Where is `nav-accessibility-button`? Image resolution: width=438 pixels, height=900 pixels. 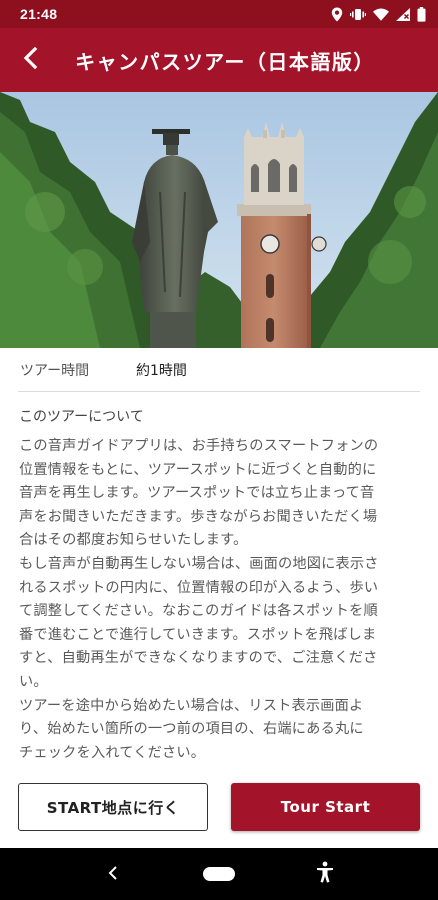 nav-accessibility-button is located at coordinates (325, 874).